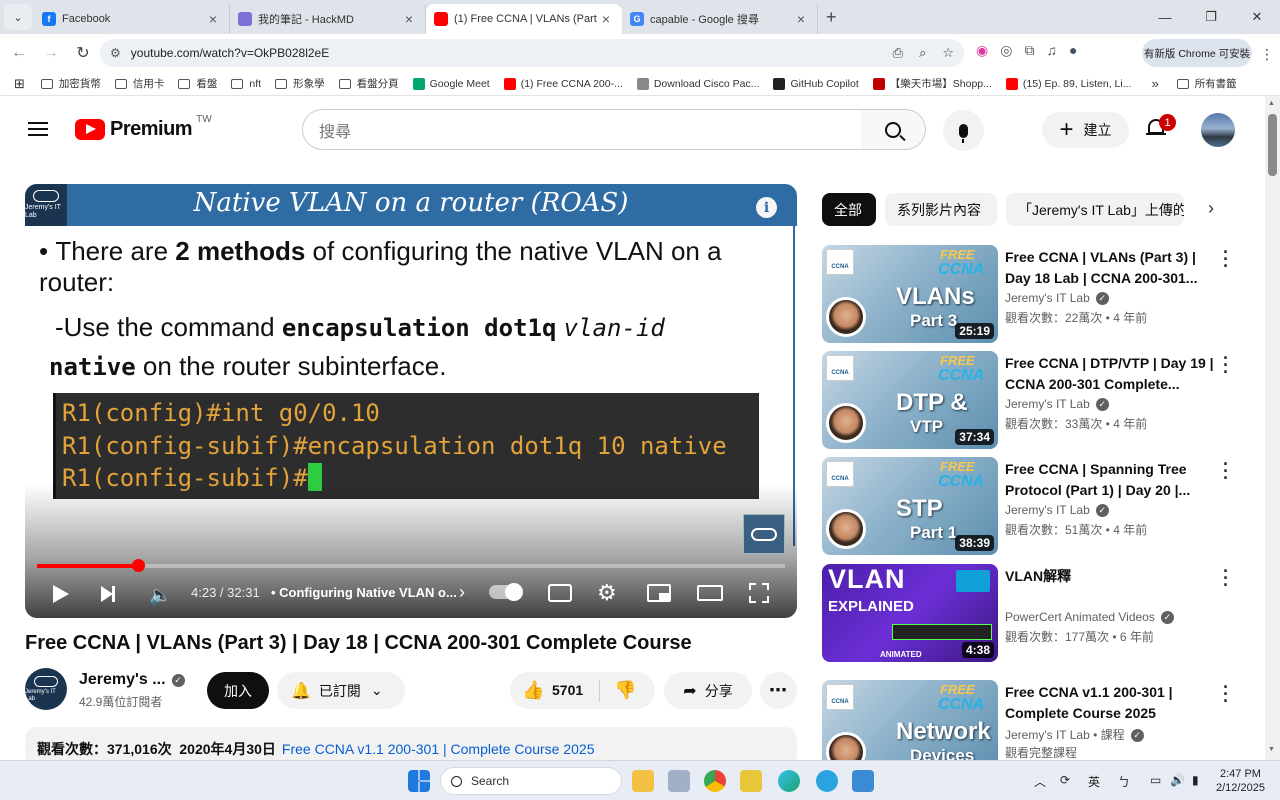  Describe the element at coordinates (751, 781) in the screenshot. I see `sticky-app-icon` at that location.